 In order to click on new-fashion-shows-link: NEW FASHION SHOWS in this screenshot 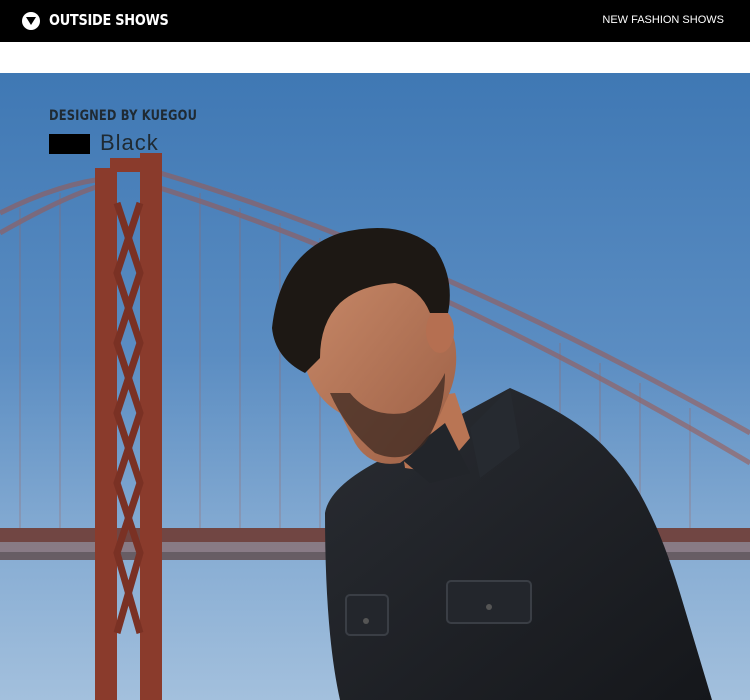, I will do `click(663, 20)`.